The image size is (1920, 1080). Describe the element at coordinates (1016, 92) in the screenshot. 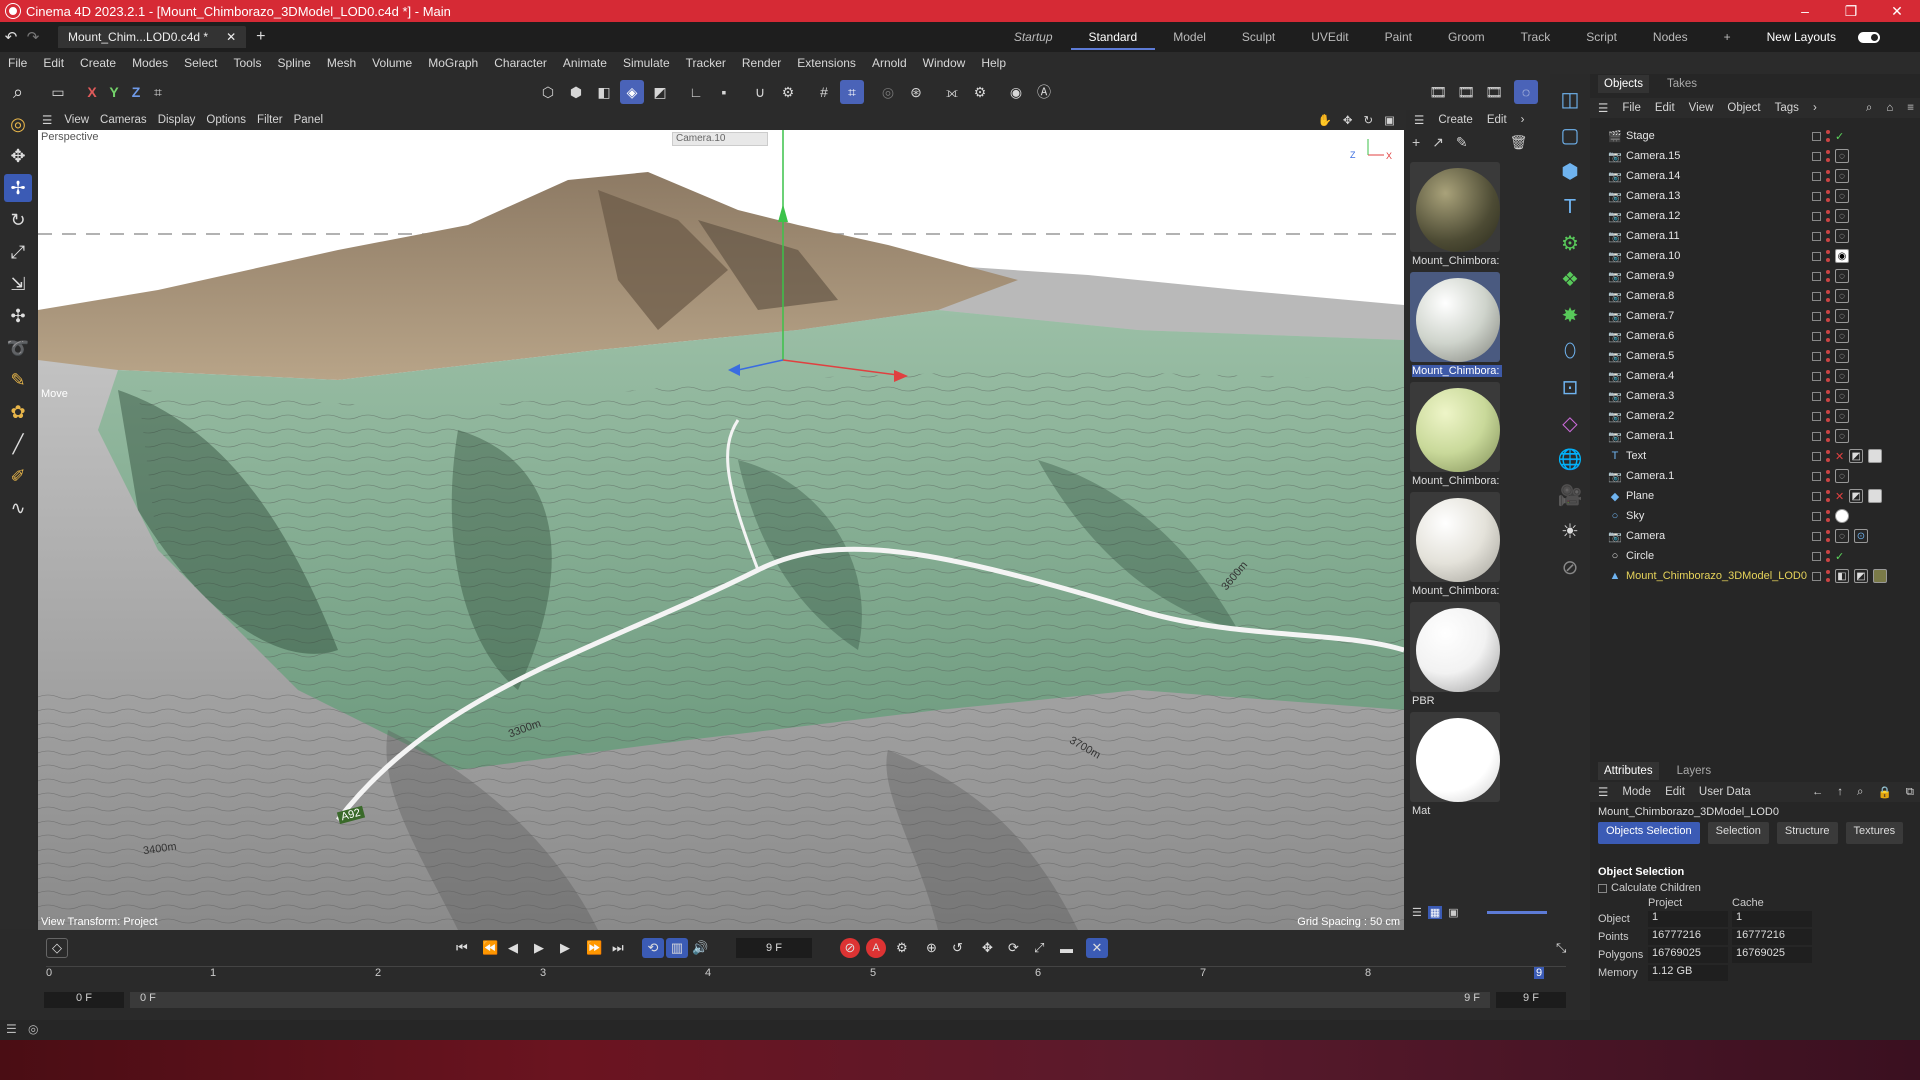

I see `render-view-icon: ◉` at that location.